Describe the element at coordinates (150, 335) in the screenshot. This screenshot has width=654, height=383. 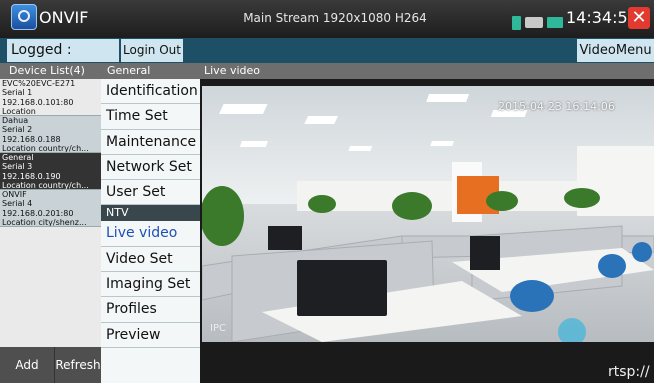
I see `menu-item-preview: Preview` at that location.